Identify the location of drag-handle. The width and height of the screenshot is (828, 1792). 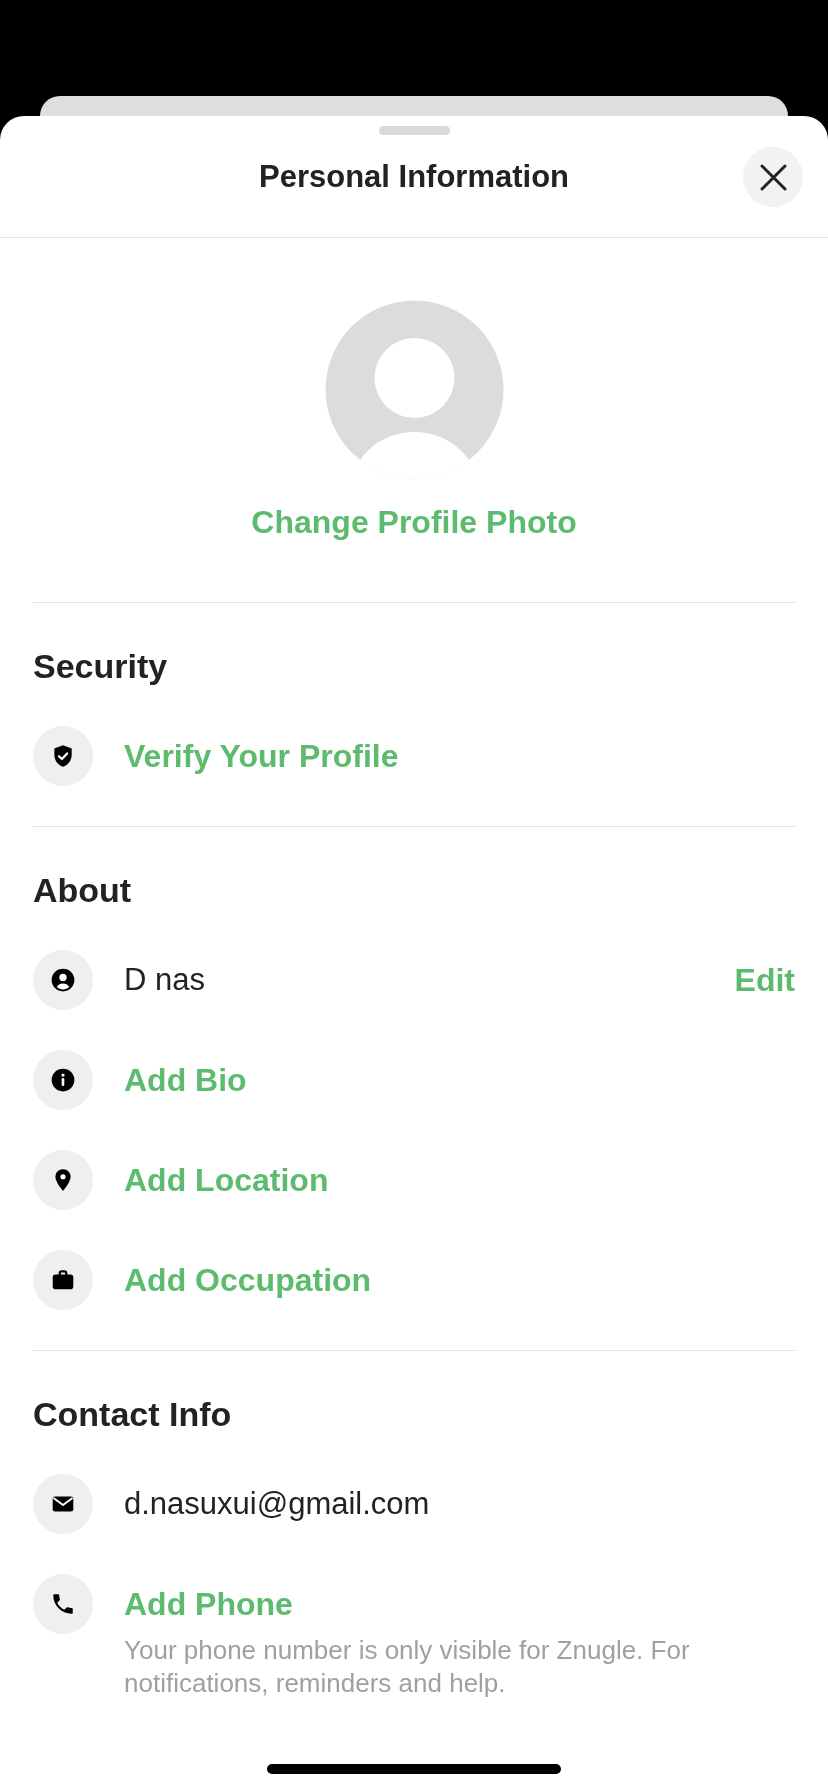
(414, 130).